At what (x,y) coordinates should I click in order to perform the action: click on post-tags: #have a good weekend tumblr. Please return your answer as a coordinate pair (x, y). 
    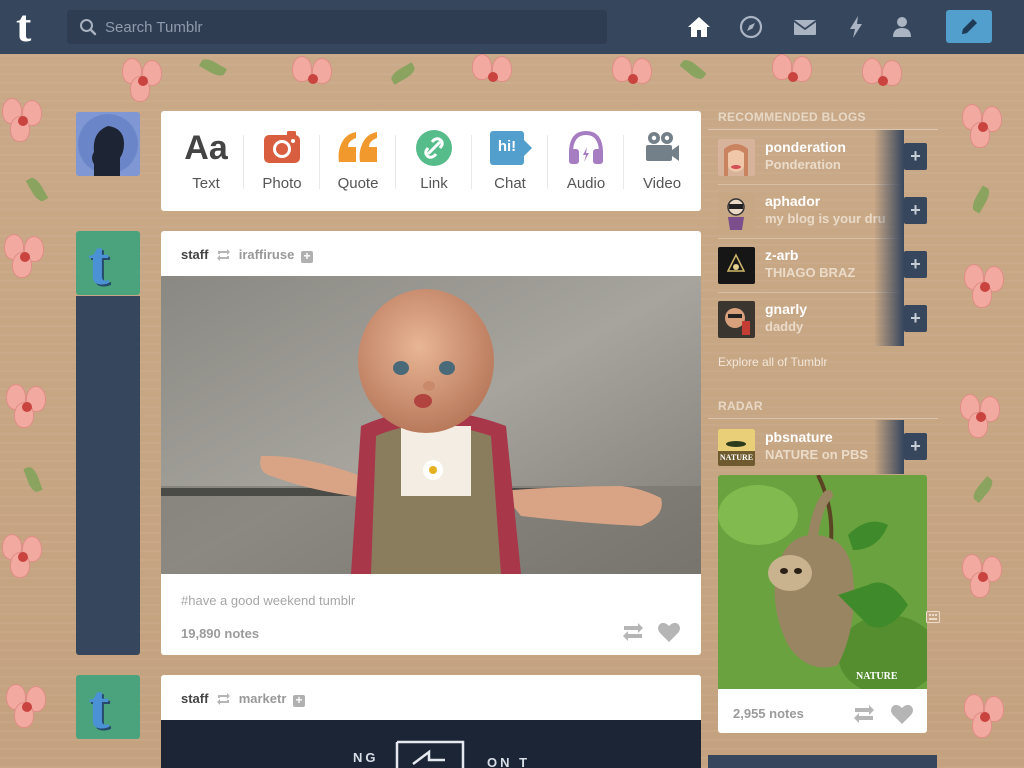
    Looking at the image, I should click on (268, 600).